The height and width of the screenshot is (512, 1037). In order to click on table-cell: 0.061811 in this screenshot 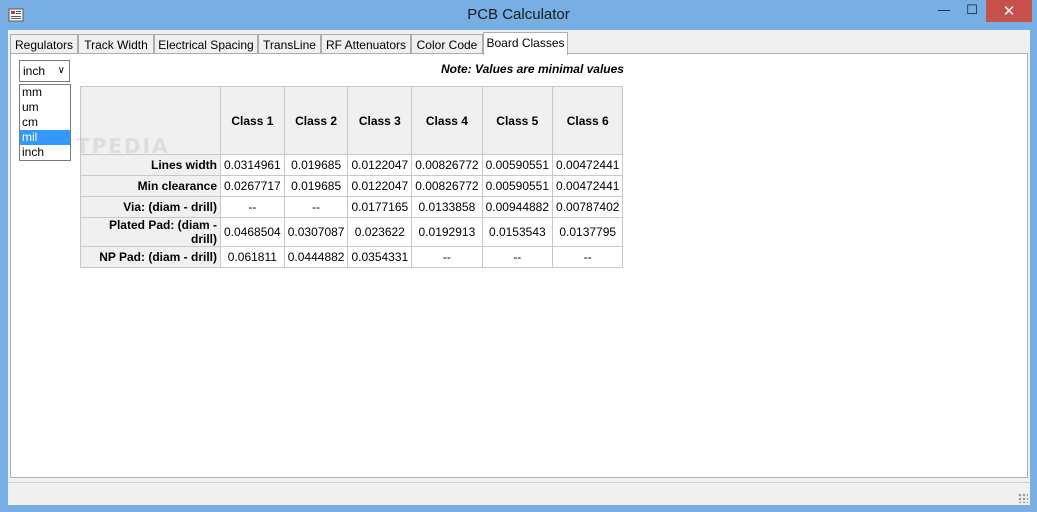, I will do `click(252, 257)`.